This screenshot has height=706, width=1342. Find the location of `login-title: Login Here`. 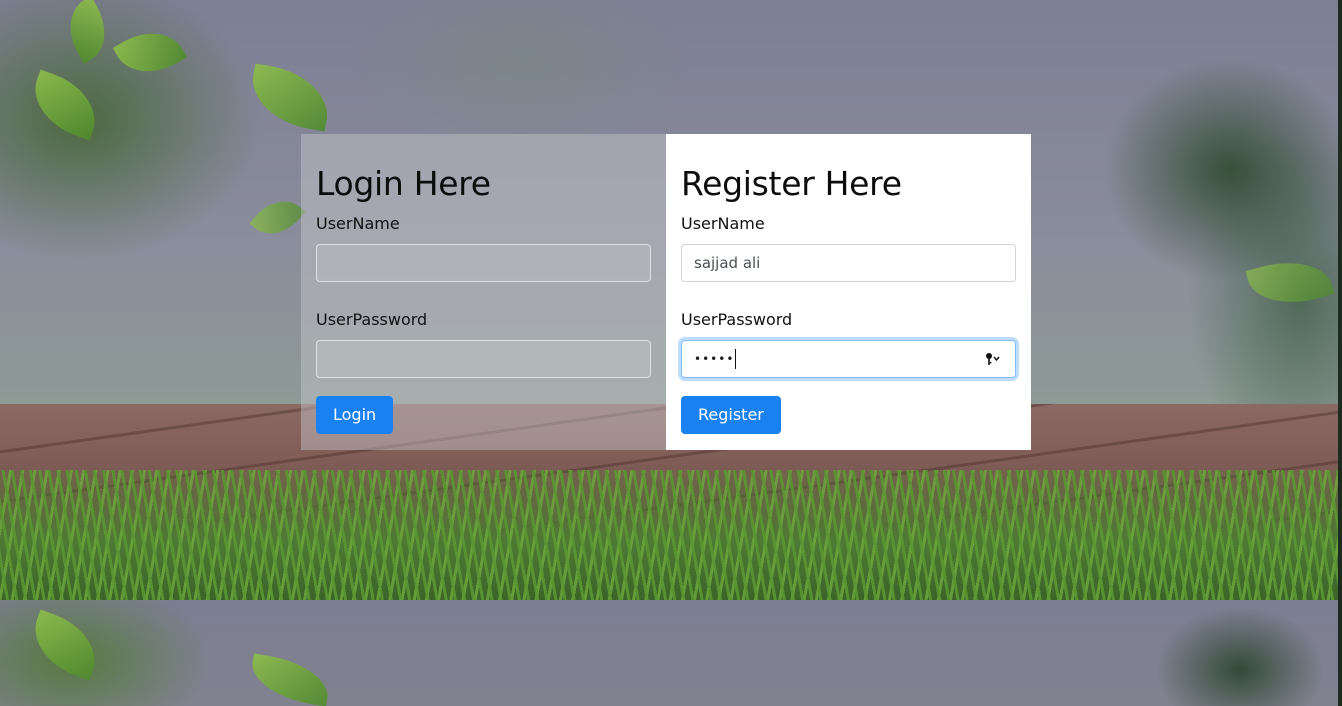

login-title: Login Here is located at coordinates (403, 183).